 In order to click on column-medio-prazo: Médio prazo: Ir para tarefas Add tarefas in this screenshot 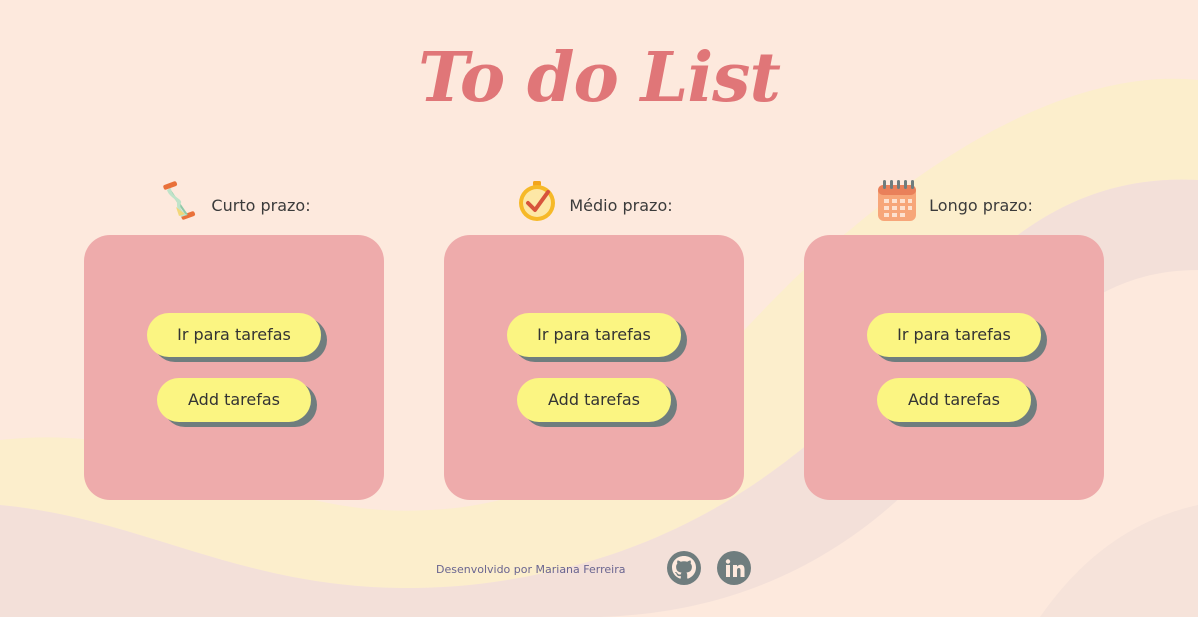, I will do `click(594, 338)`.